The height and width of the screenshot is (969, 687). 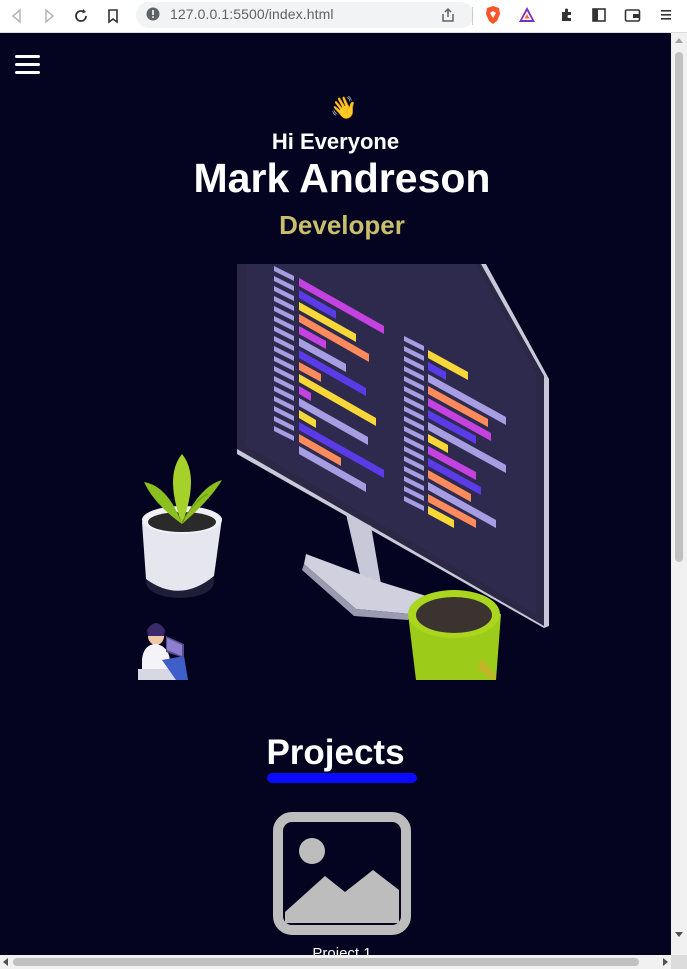 I want to click on image-placeholder-icon, so click(x=342, y=873).